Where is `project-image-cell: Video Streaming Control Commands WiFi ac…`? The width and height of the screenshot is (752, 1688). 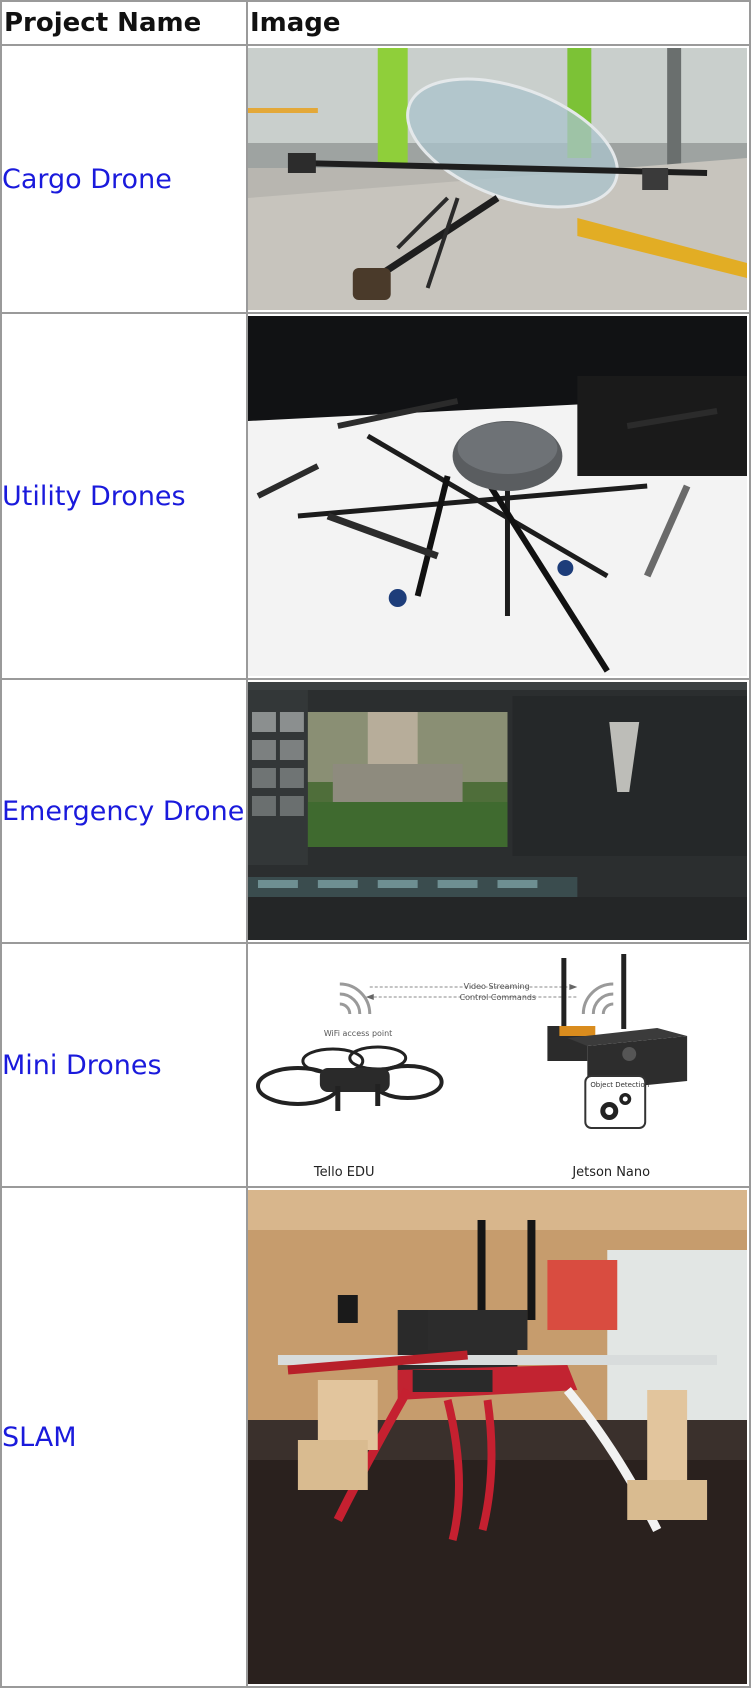
project-image-cell: Video Streaming Control Commands WiFi ac… is located at coordinates (498, 1065).